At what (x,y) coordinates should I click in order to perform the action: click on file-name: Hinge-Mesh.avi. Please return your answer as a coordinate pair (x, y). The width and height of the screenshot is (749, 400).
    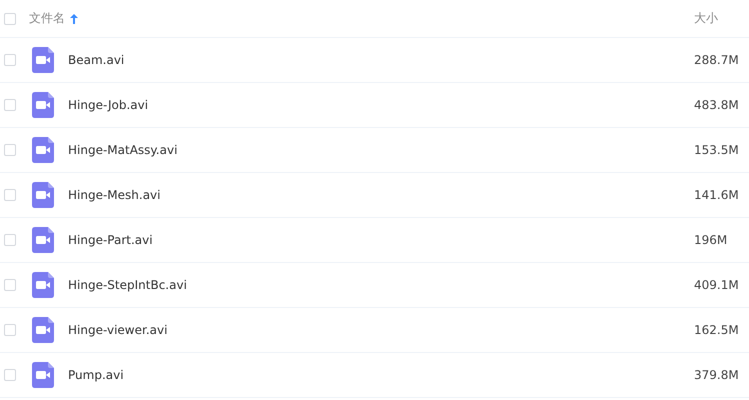
    Looking at the image, I should click on (114, 195).